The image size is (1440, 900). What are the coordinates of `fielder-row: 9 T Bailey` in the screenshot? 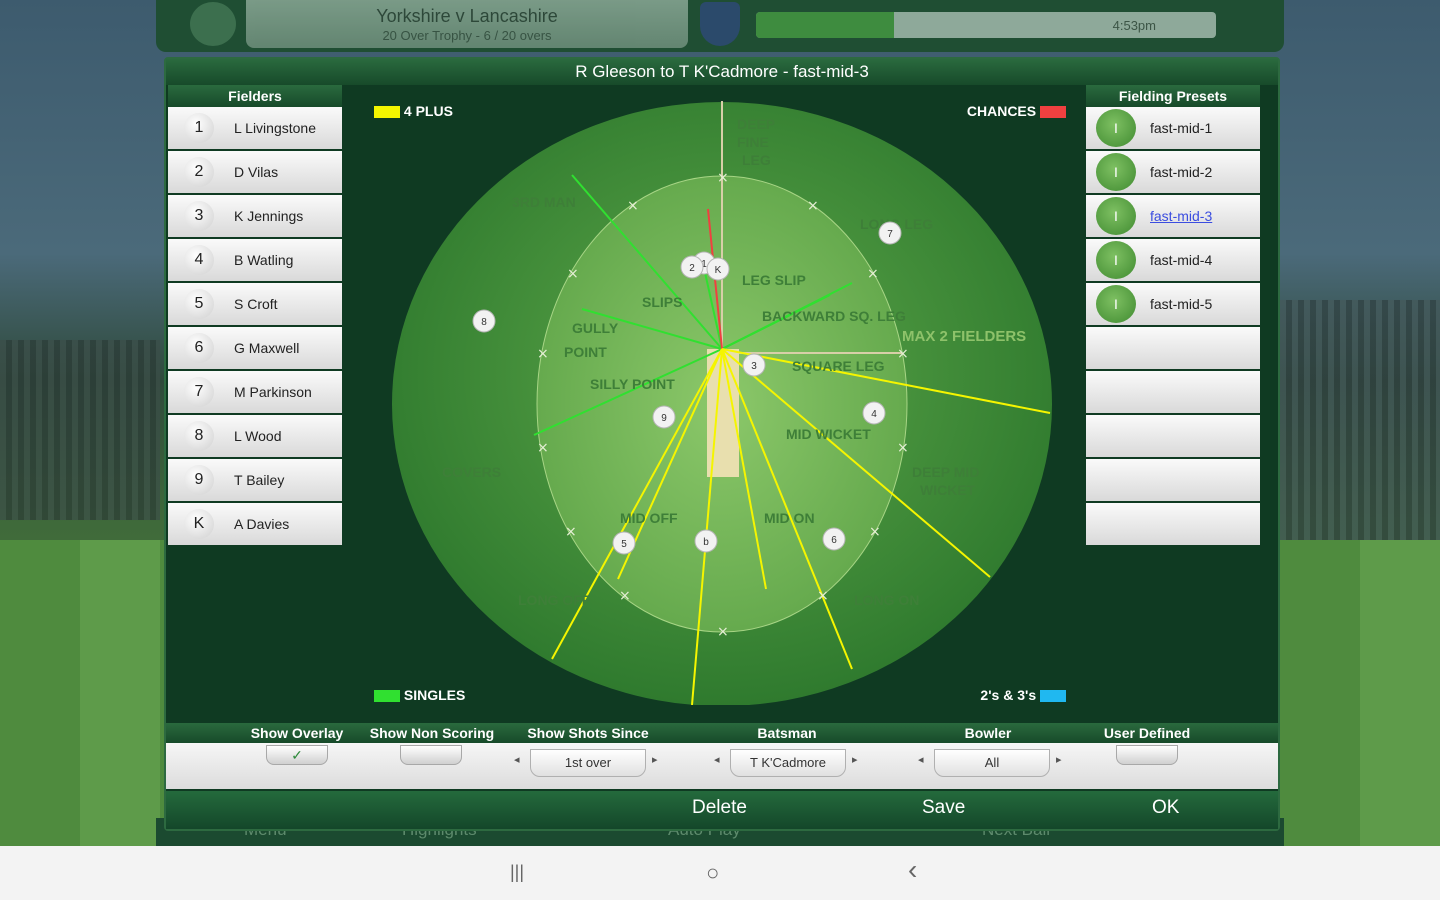 It's located at (255, 480).